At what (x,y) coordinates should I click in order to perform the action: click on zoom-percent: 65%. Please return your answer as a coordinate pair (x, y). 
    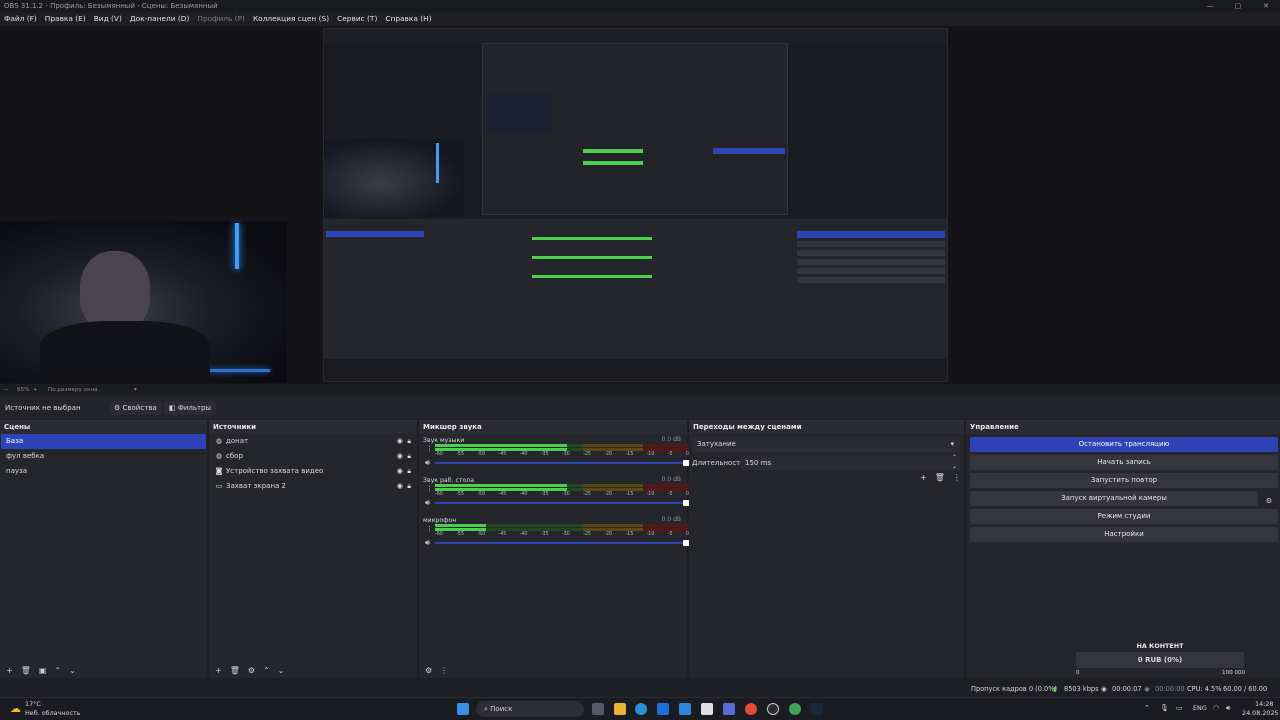
    Looking at the image, I should click on (23, 390).